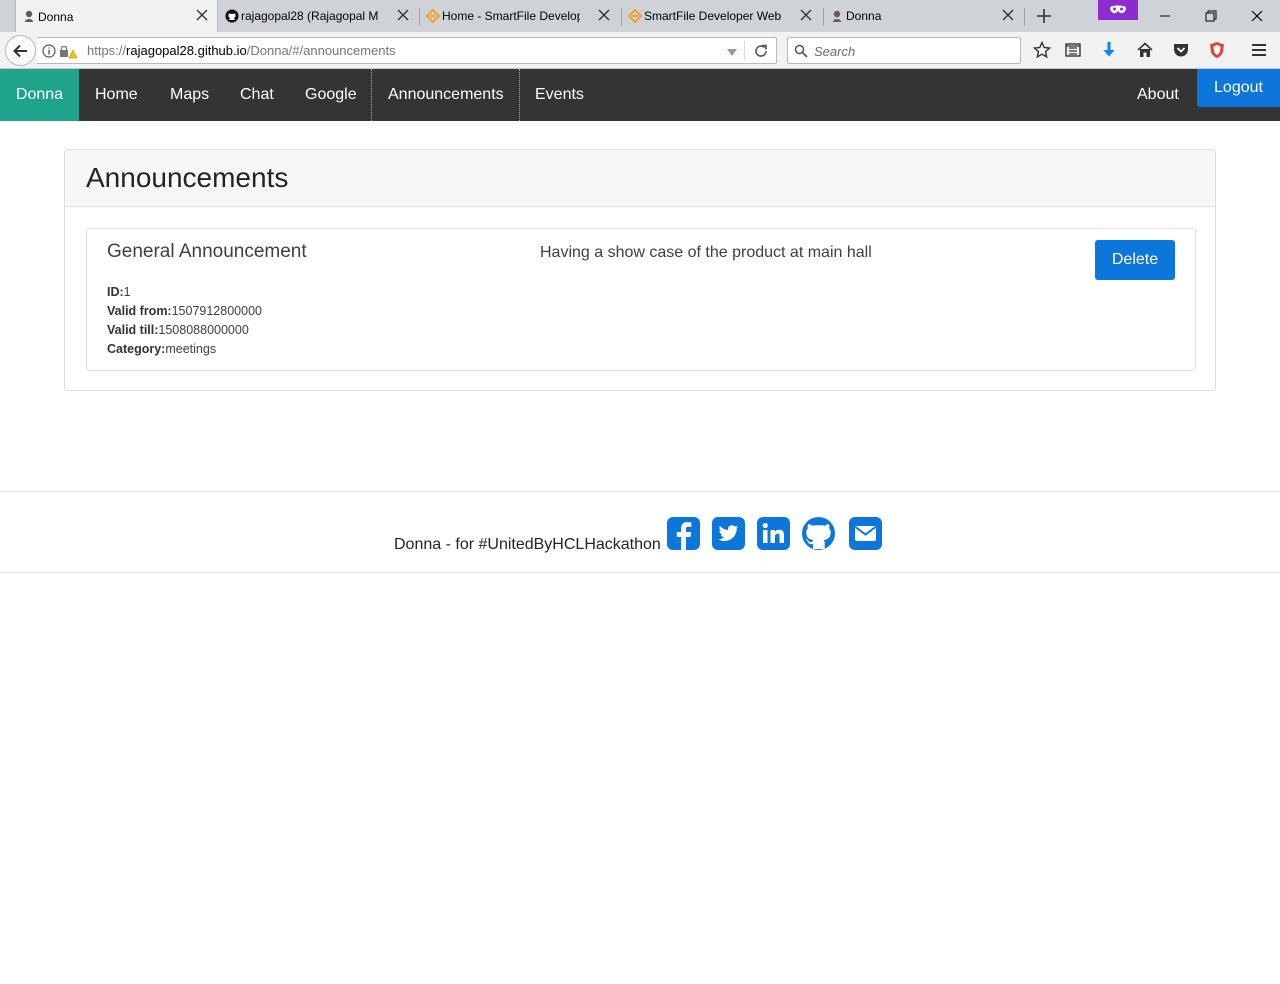 This screenshot has height=984, width=1280. I want to click on announcement-valid-till-row: Valid till:1508088000000, so click(184, 330).